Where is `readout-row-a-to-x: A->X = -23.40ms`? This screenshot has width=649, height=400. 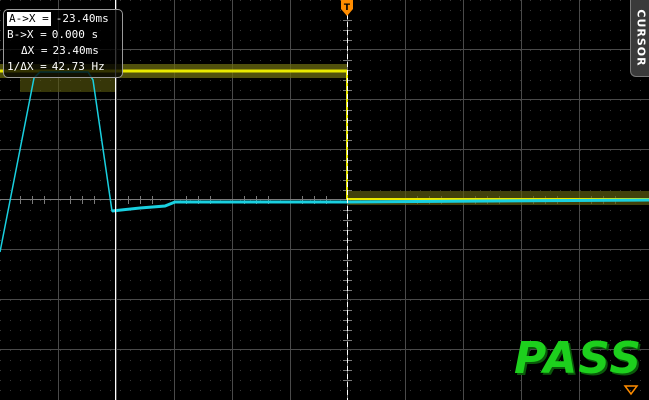 readout-row-a-to-x: A->X = -23.40ms is located at coordinates (58, 19).